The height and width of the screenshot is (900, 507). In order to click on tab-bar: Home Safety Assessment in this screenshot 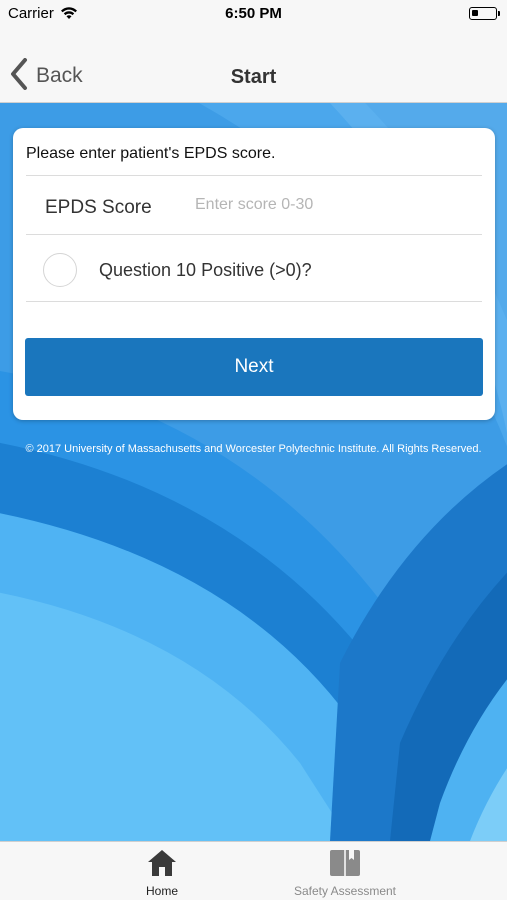, I will do `click(253, 870)`.